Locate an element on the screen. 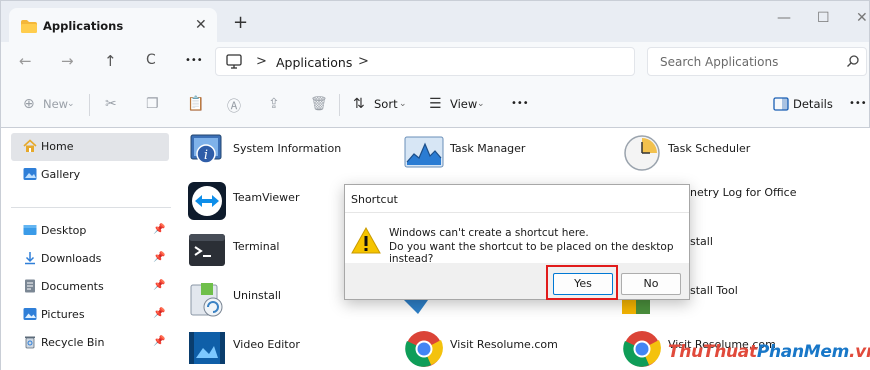  dialog-message-line1: Windows can't create a shortcut here. is located at coordinates (489, 233).